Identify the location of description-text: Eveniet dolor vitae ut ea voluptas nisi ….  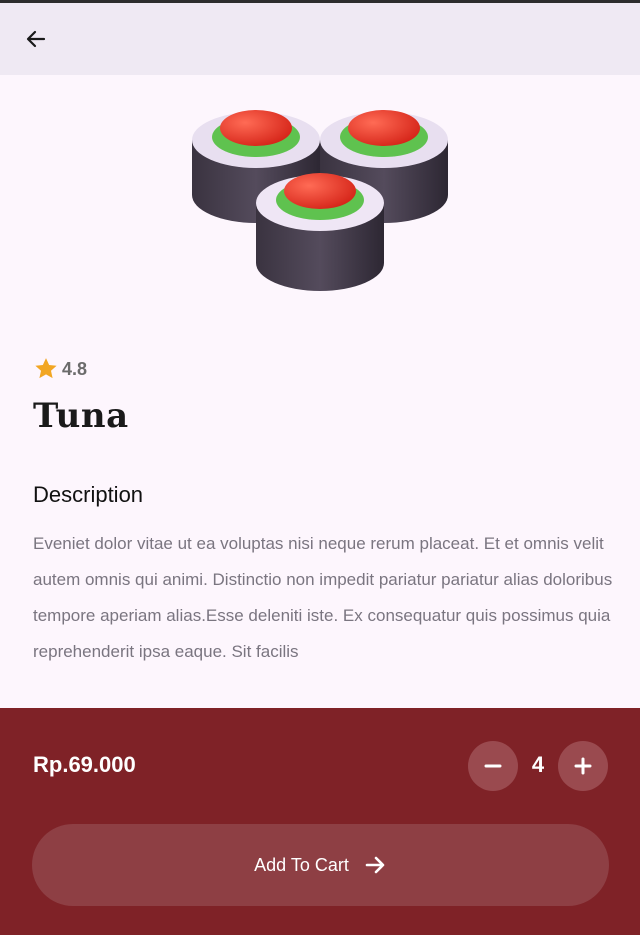
(323, 597).